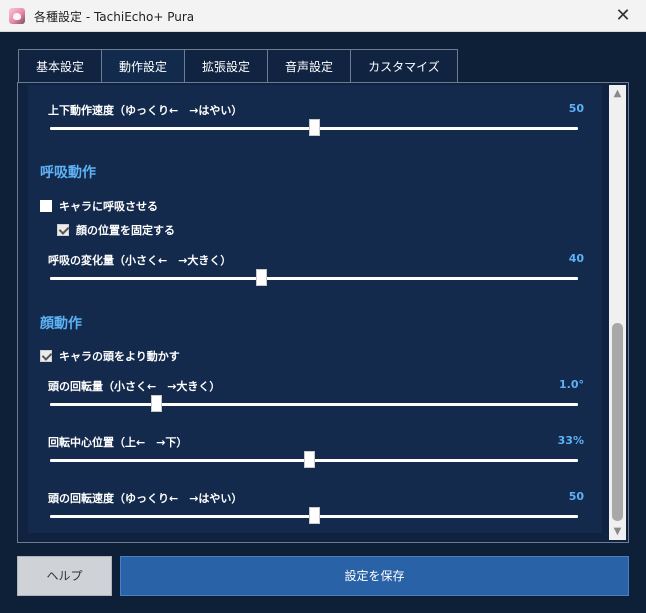  I want to click on breath-enable-checkbox: キャラに呼吸させる, so click(99, 206).